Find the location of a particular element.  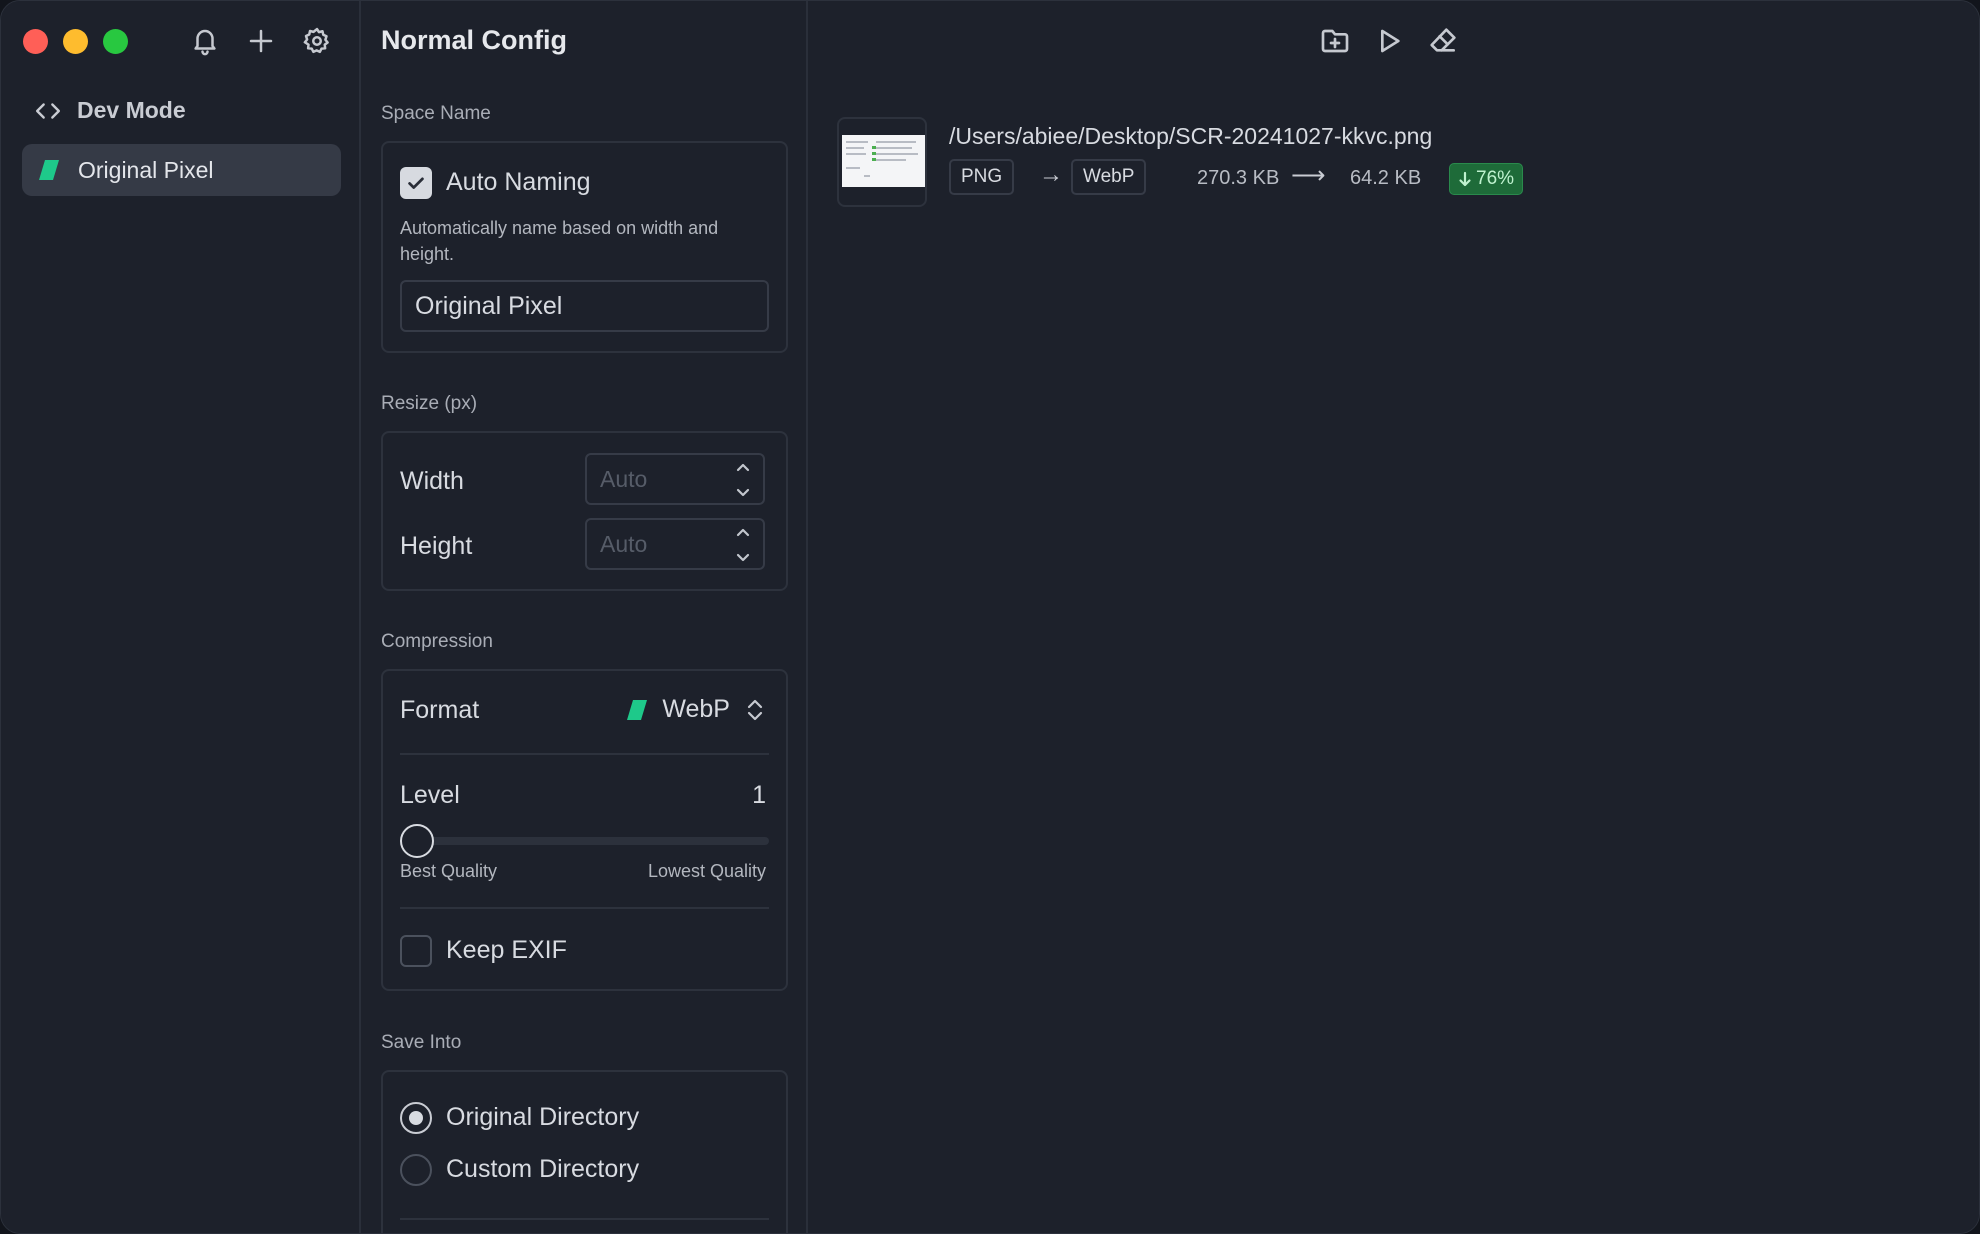

lowest-quality-caption: Lowest Quality is located at coordinates (706, 871).